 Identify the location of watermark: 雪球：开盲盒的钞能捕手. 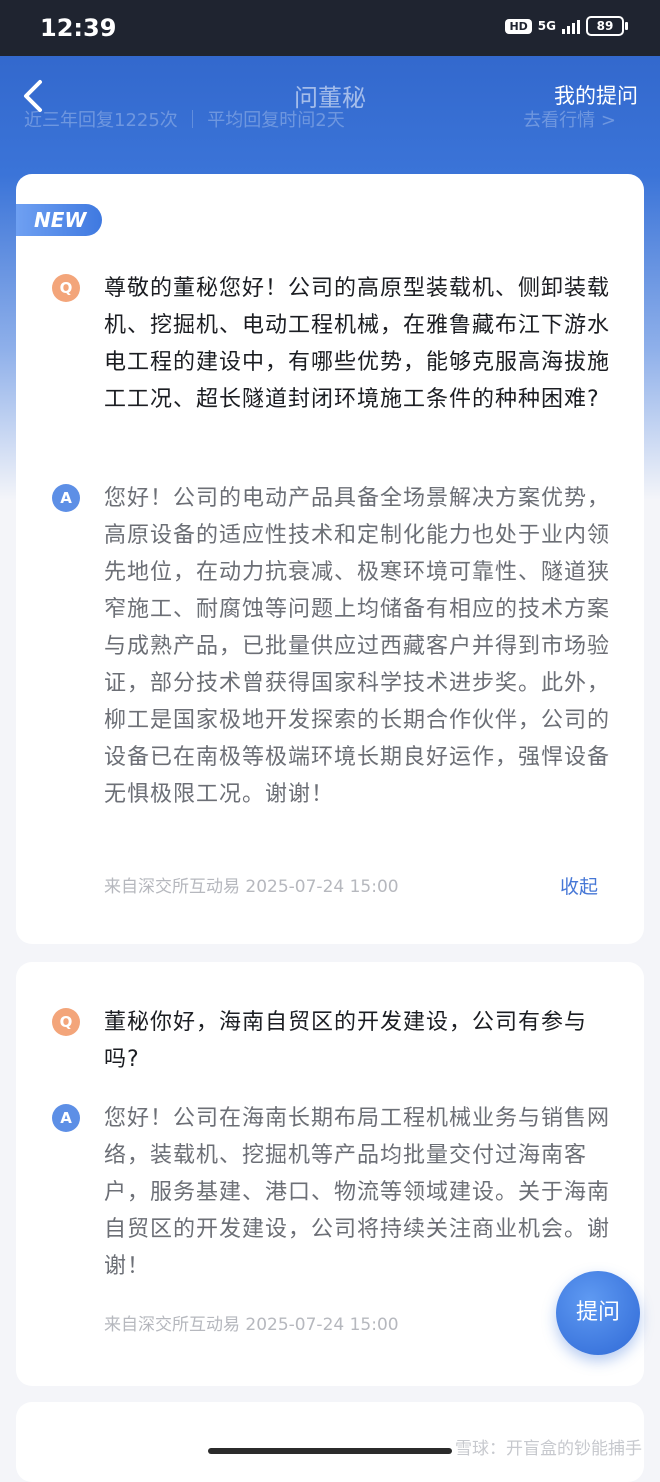
(548, 1449).